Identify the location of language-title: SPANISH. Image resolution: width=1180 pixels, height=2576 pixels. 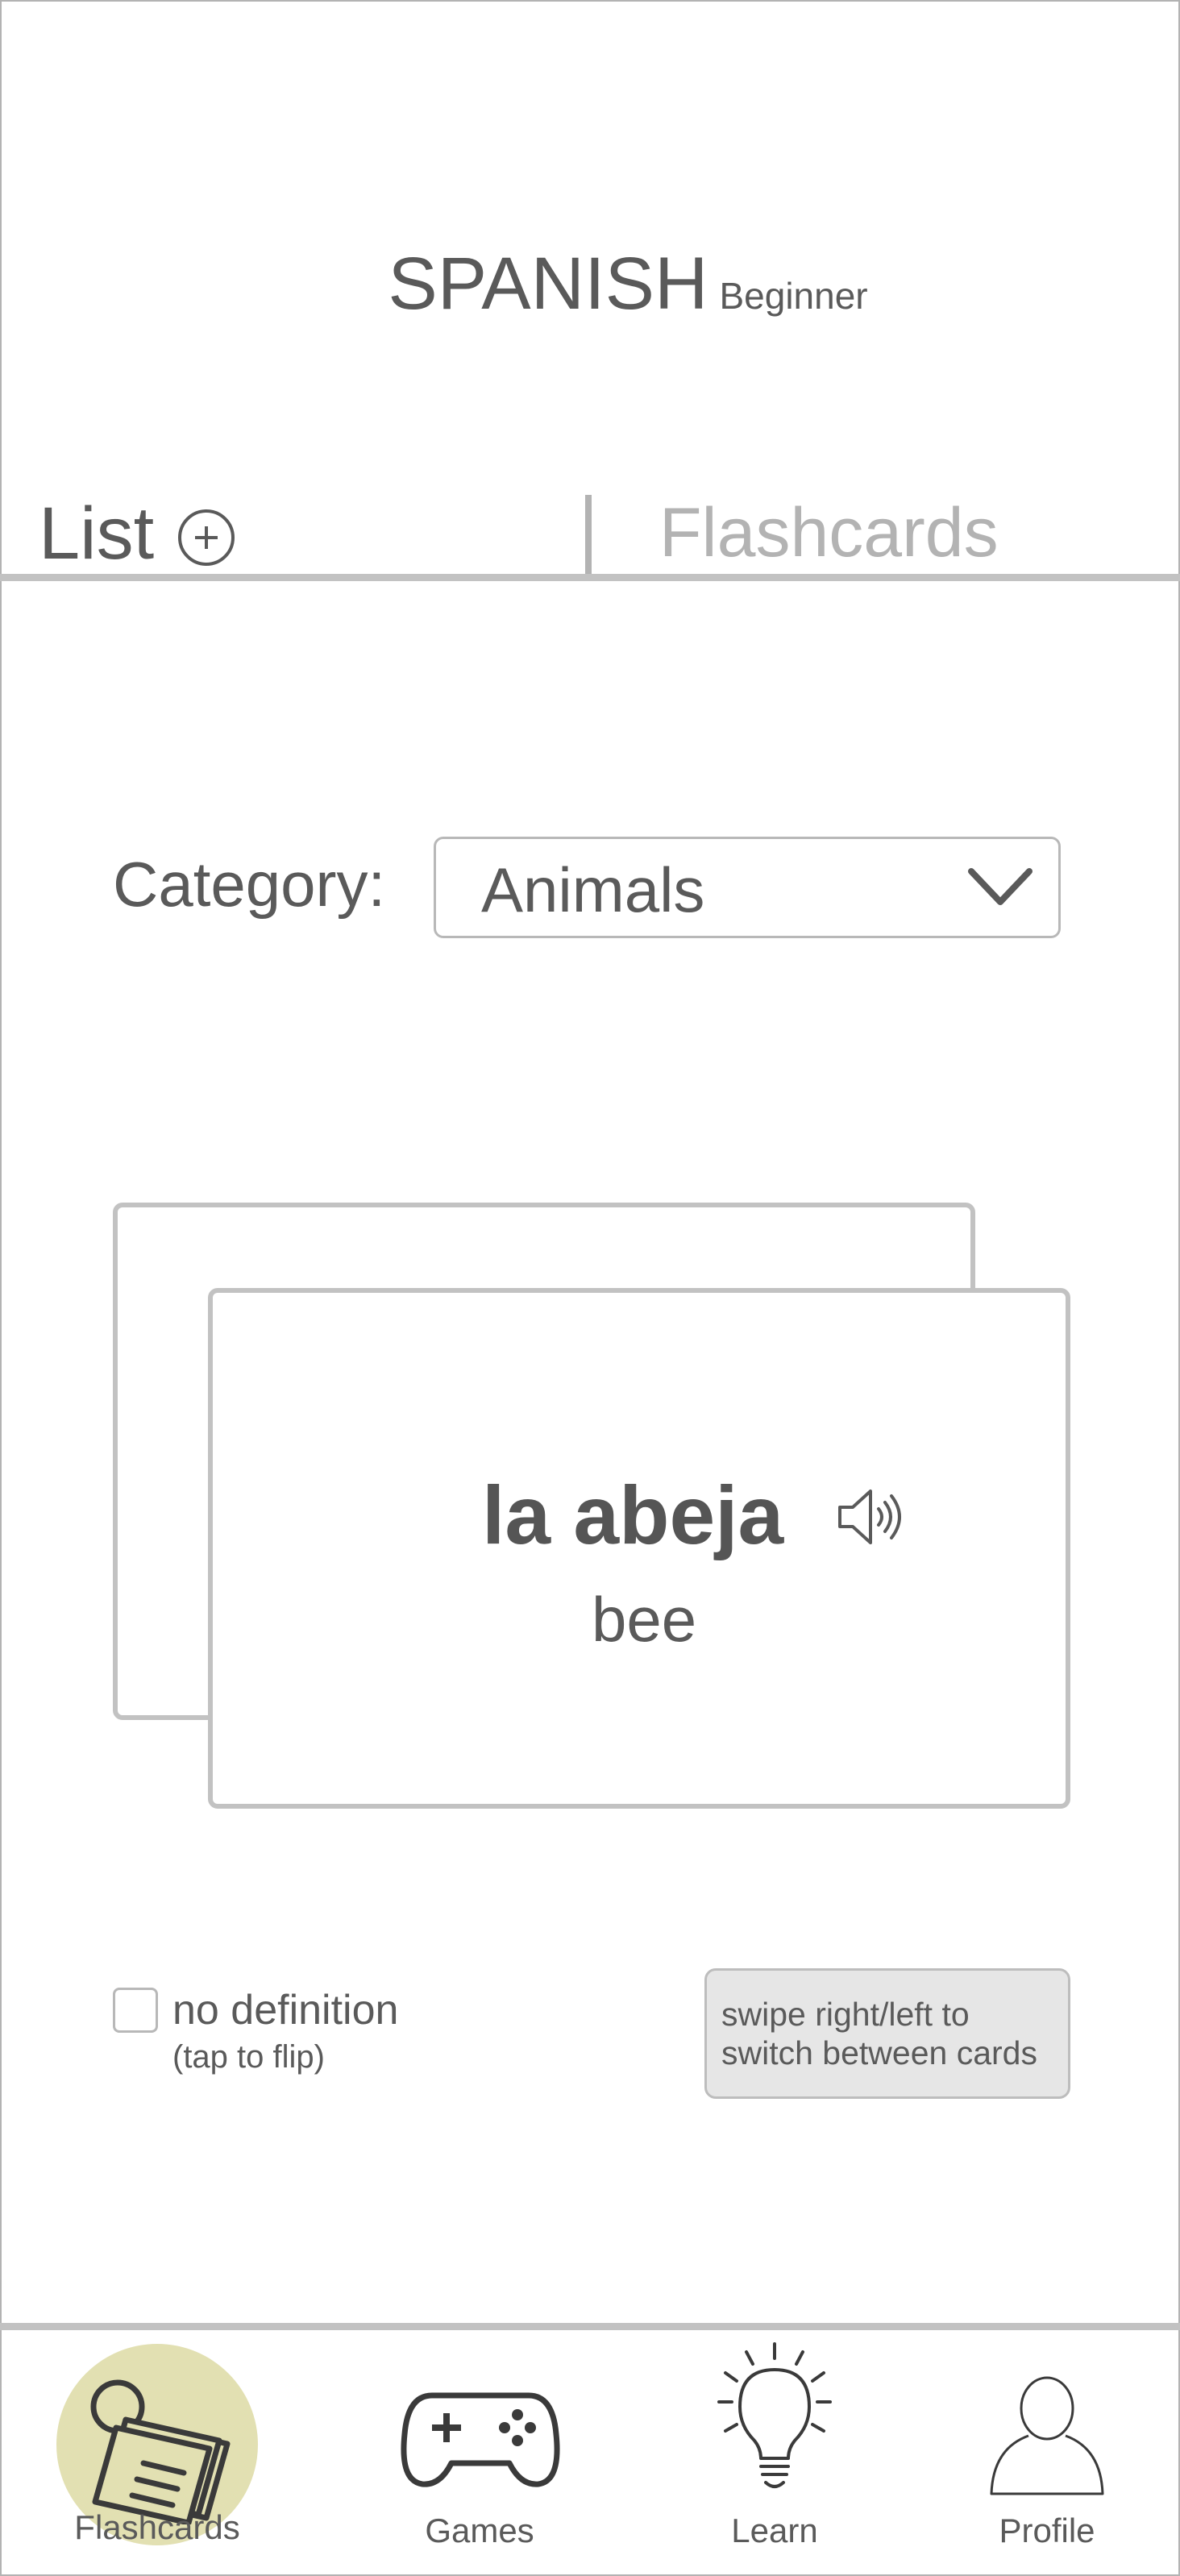
(548, 284).